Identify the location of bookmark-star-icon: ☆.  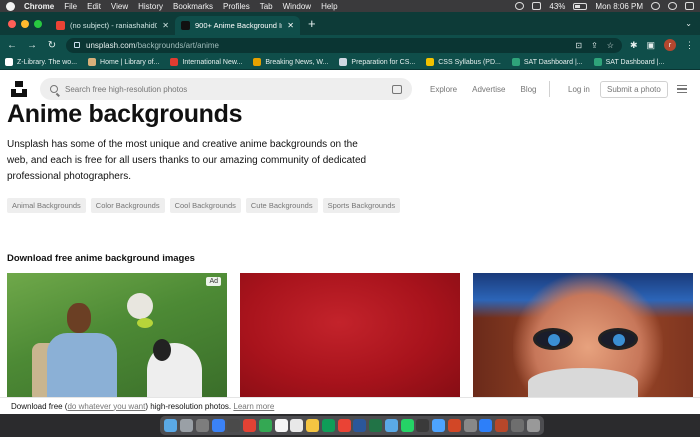
(610, 45).